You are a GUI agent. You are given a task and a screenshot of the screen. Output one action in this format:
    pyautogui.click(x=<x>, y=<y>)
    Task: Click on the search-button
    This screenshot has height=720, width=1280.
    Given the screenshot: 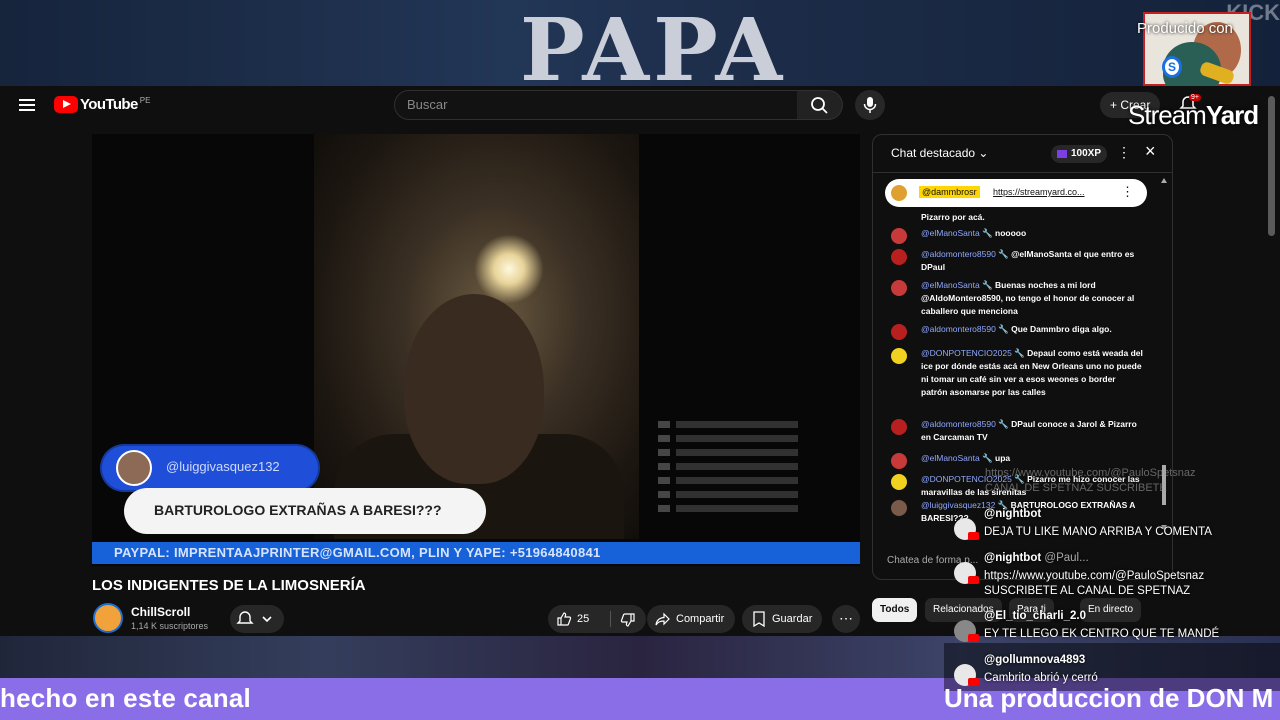 What is the action you would take?
    pyautogui.click(x=820, y=105)
    